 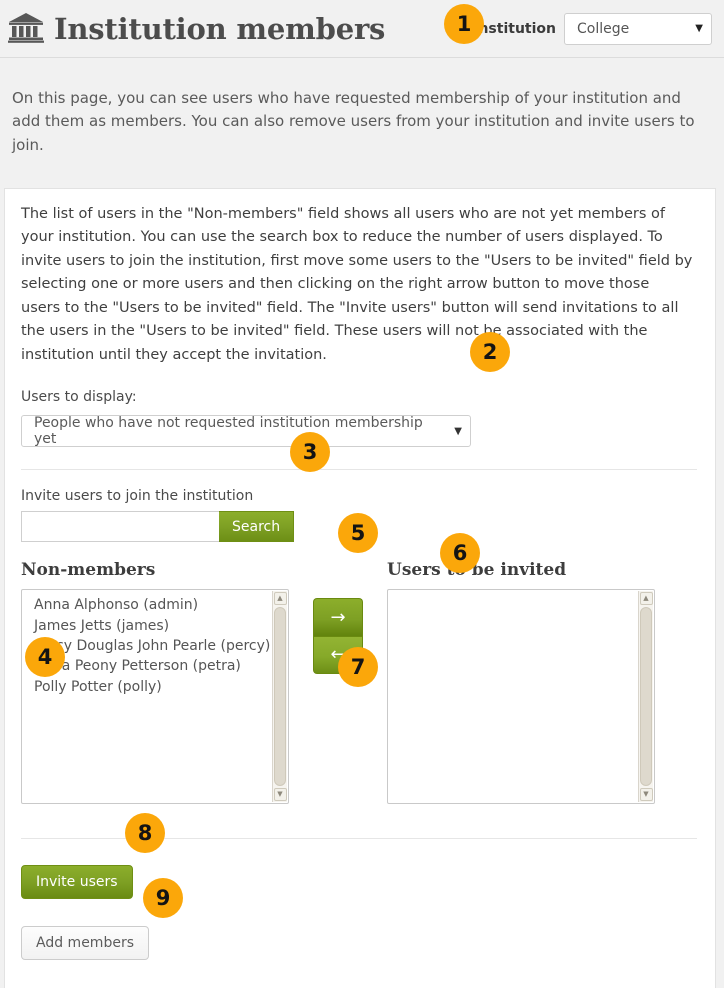 What do you see at coordinates (638, 28) in the screenshot?
I see `institution-select: College ▼` at bounding box center [638, 28].